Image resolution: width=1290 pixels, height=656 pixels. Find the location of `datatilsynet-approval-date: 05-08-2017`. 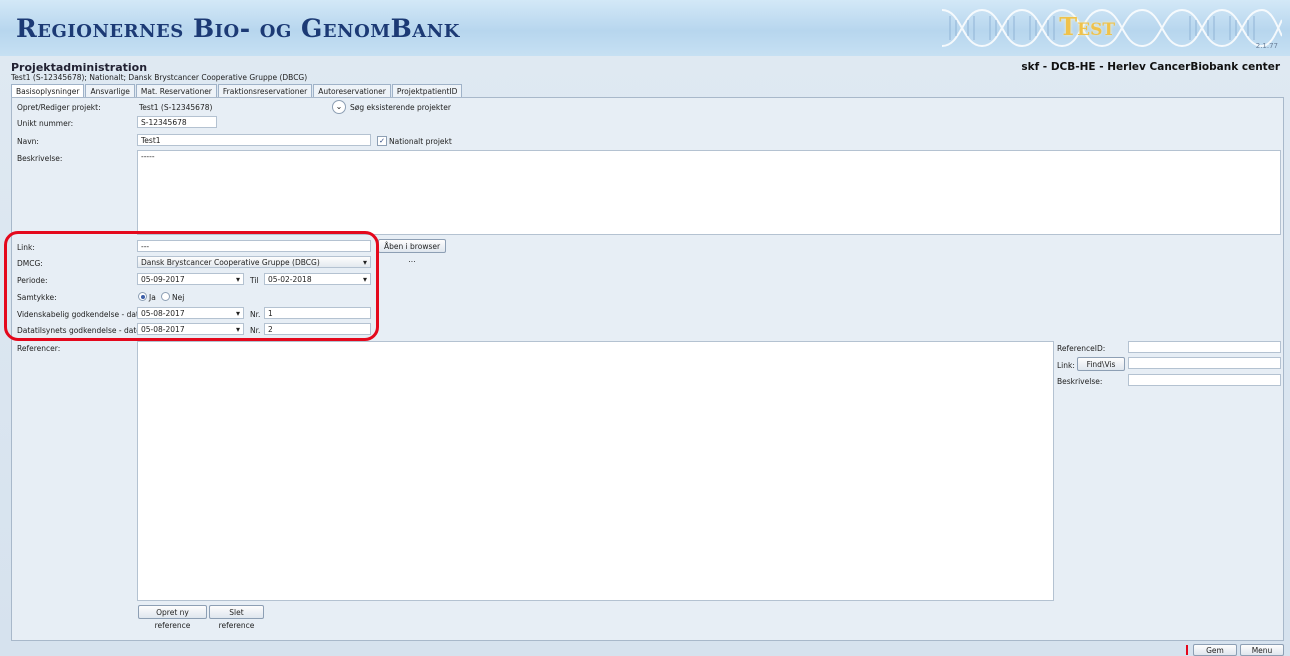

datatilsynet-approval-date: 05-08-2017 is located at coordinates (190, 329).